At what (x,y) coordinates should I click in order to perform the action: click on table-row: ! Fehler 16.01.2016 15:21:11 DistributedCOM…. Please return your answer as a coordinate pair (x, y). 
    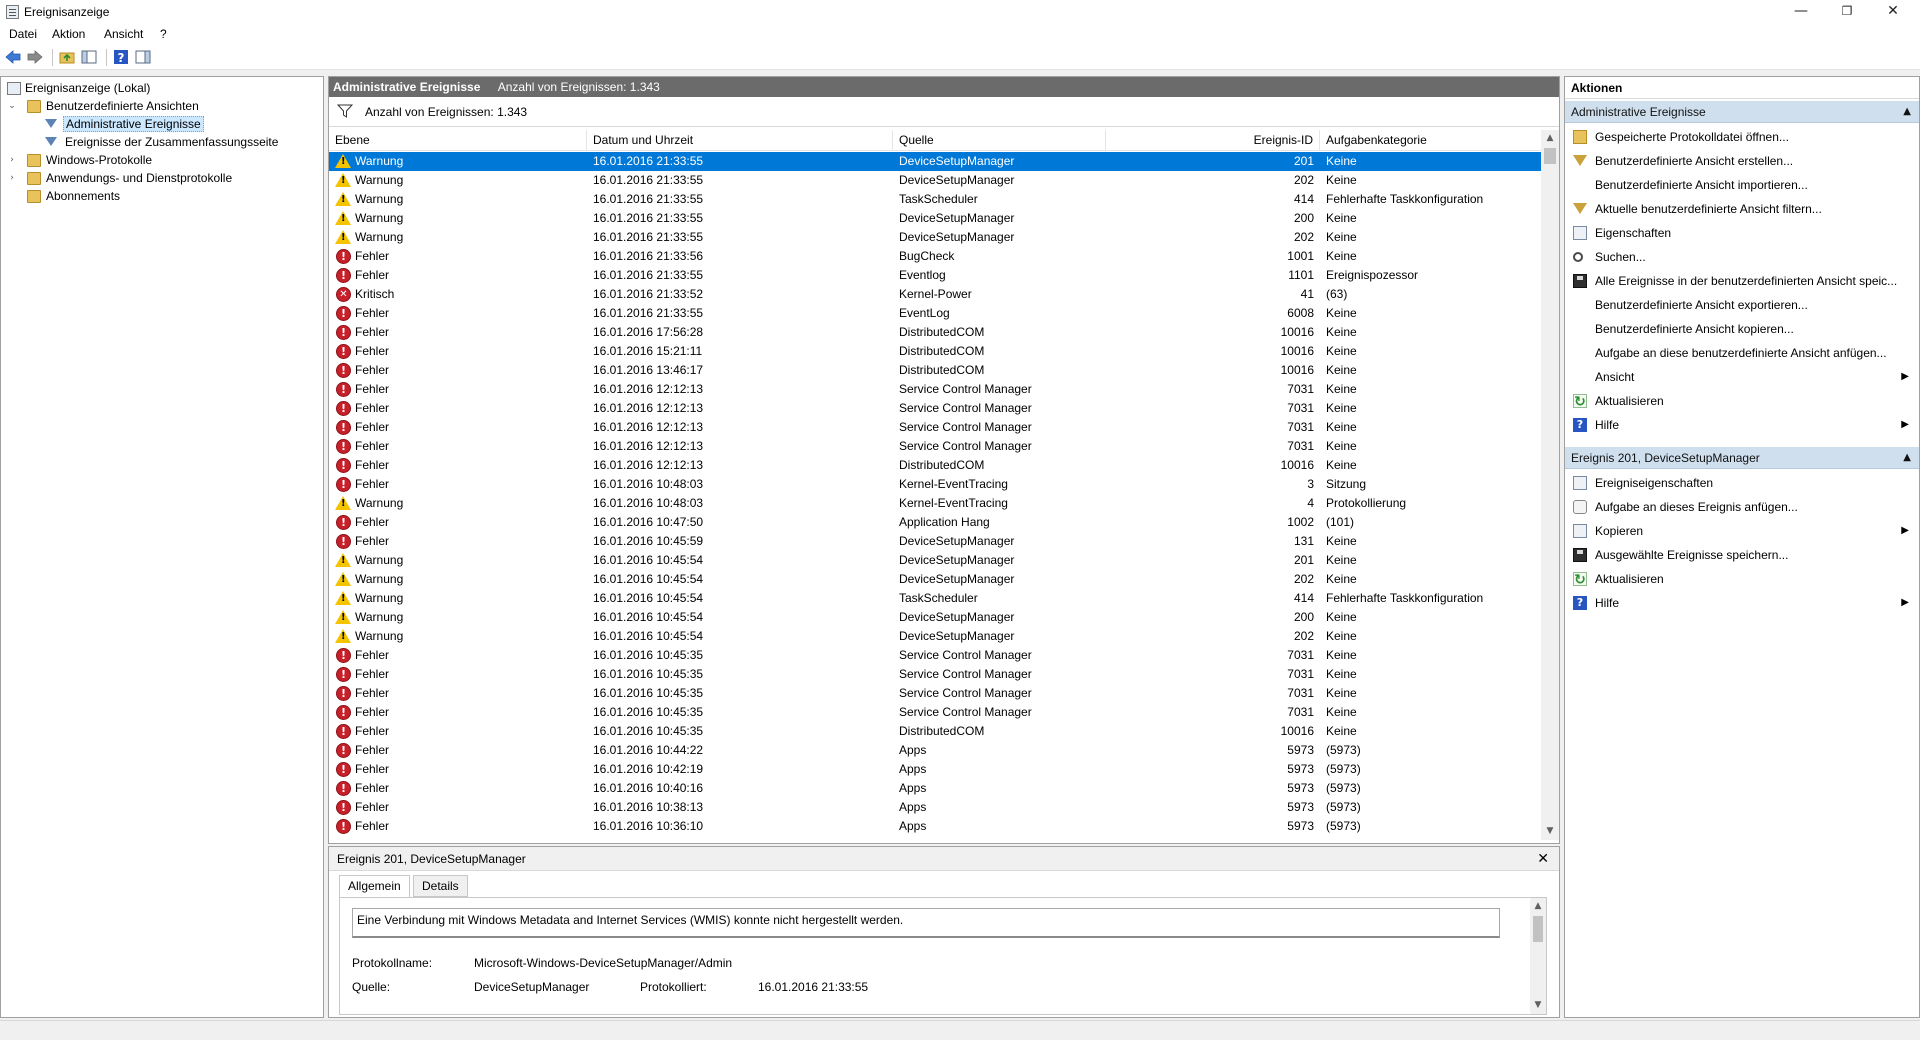
    Looking at the image, I should click on (935, 351).